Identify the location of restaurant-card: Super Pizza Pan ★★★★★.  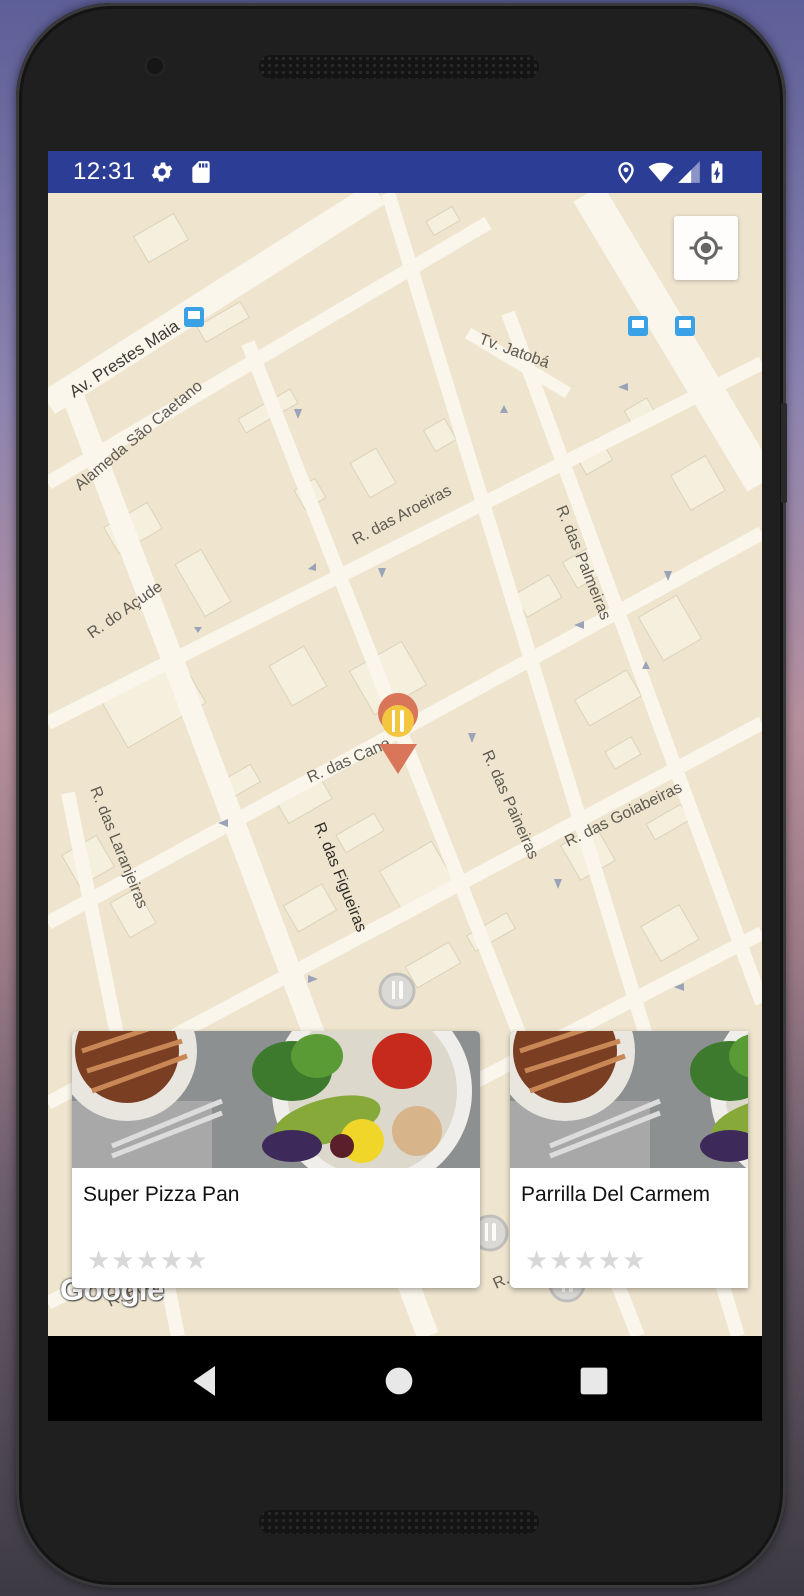
(276, 1159).